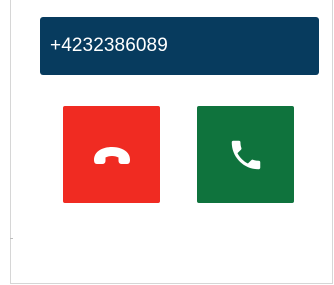 This screenshot has width=334, height=285. Describe the element at coordinates (109, 45) in the screenshot. I see `phone-number-text: +4232386089` at that location.